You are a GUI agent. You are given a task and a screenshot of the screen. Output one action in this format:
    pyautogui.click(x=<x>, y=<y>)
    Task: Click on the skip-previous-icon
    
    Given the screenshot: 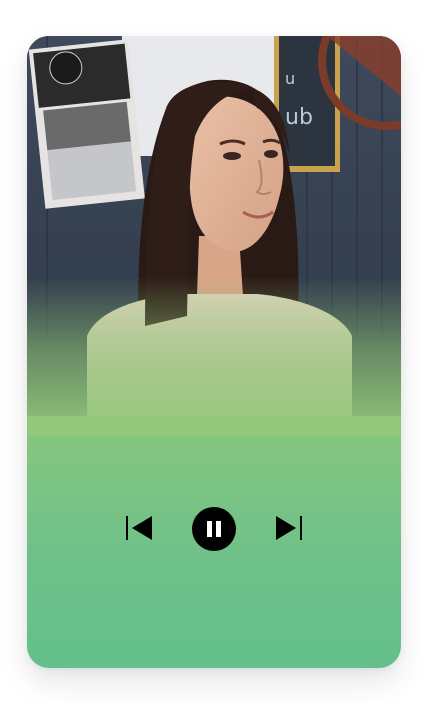 What is the action you would take?
    pyautogui.click(x=140, y=528)
    